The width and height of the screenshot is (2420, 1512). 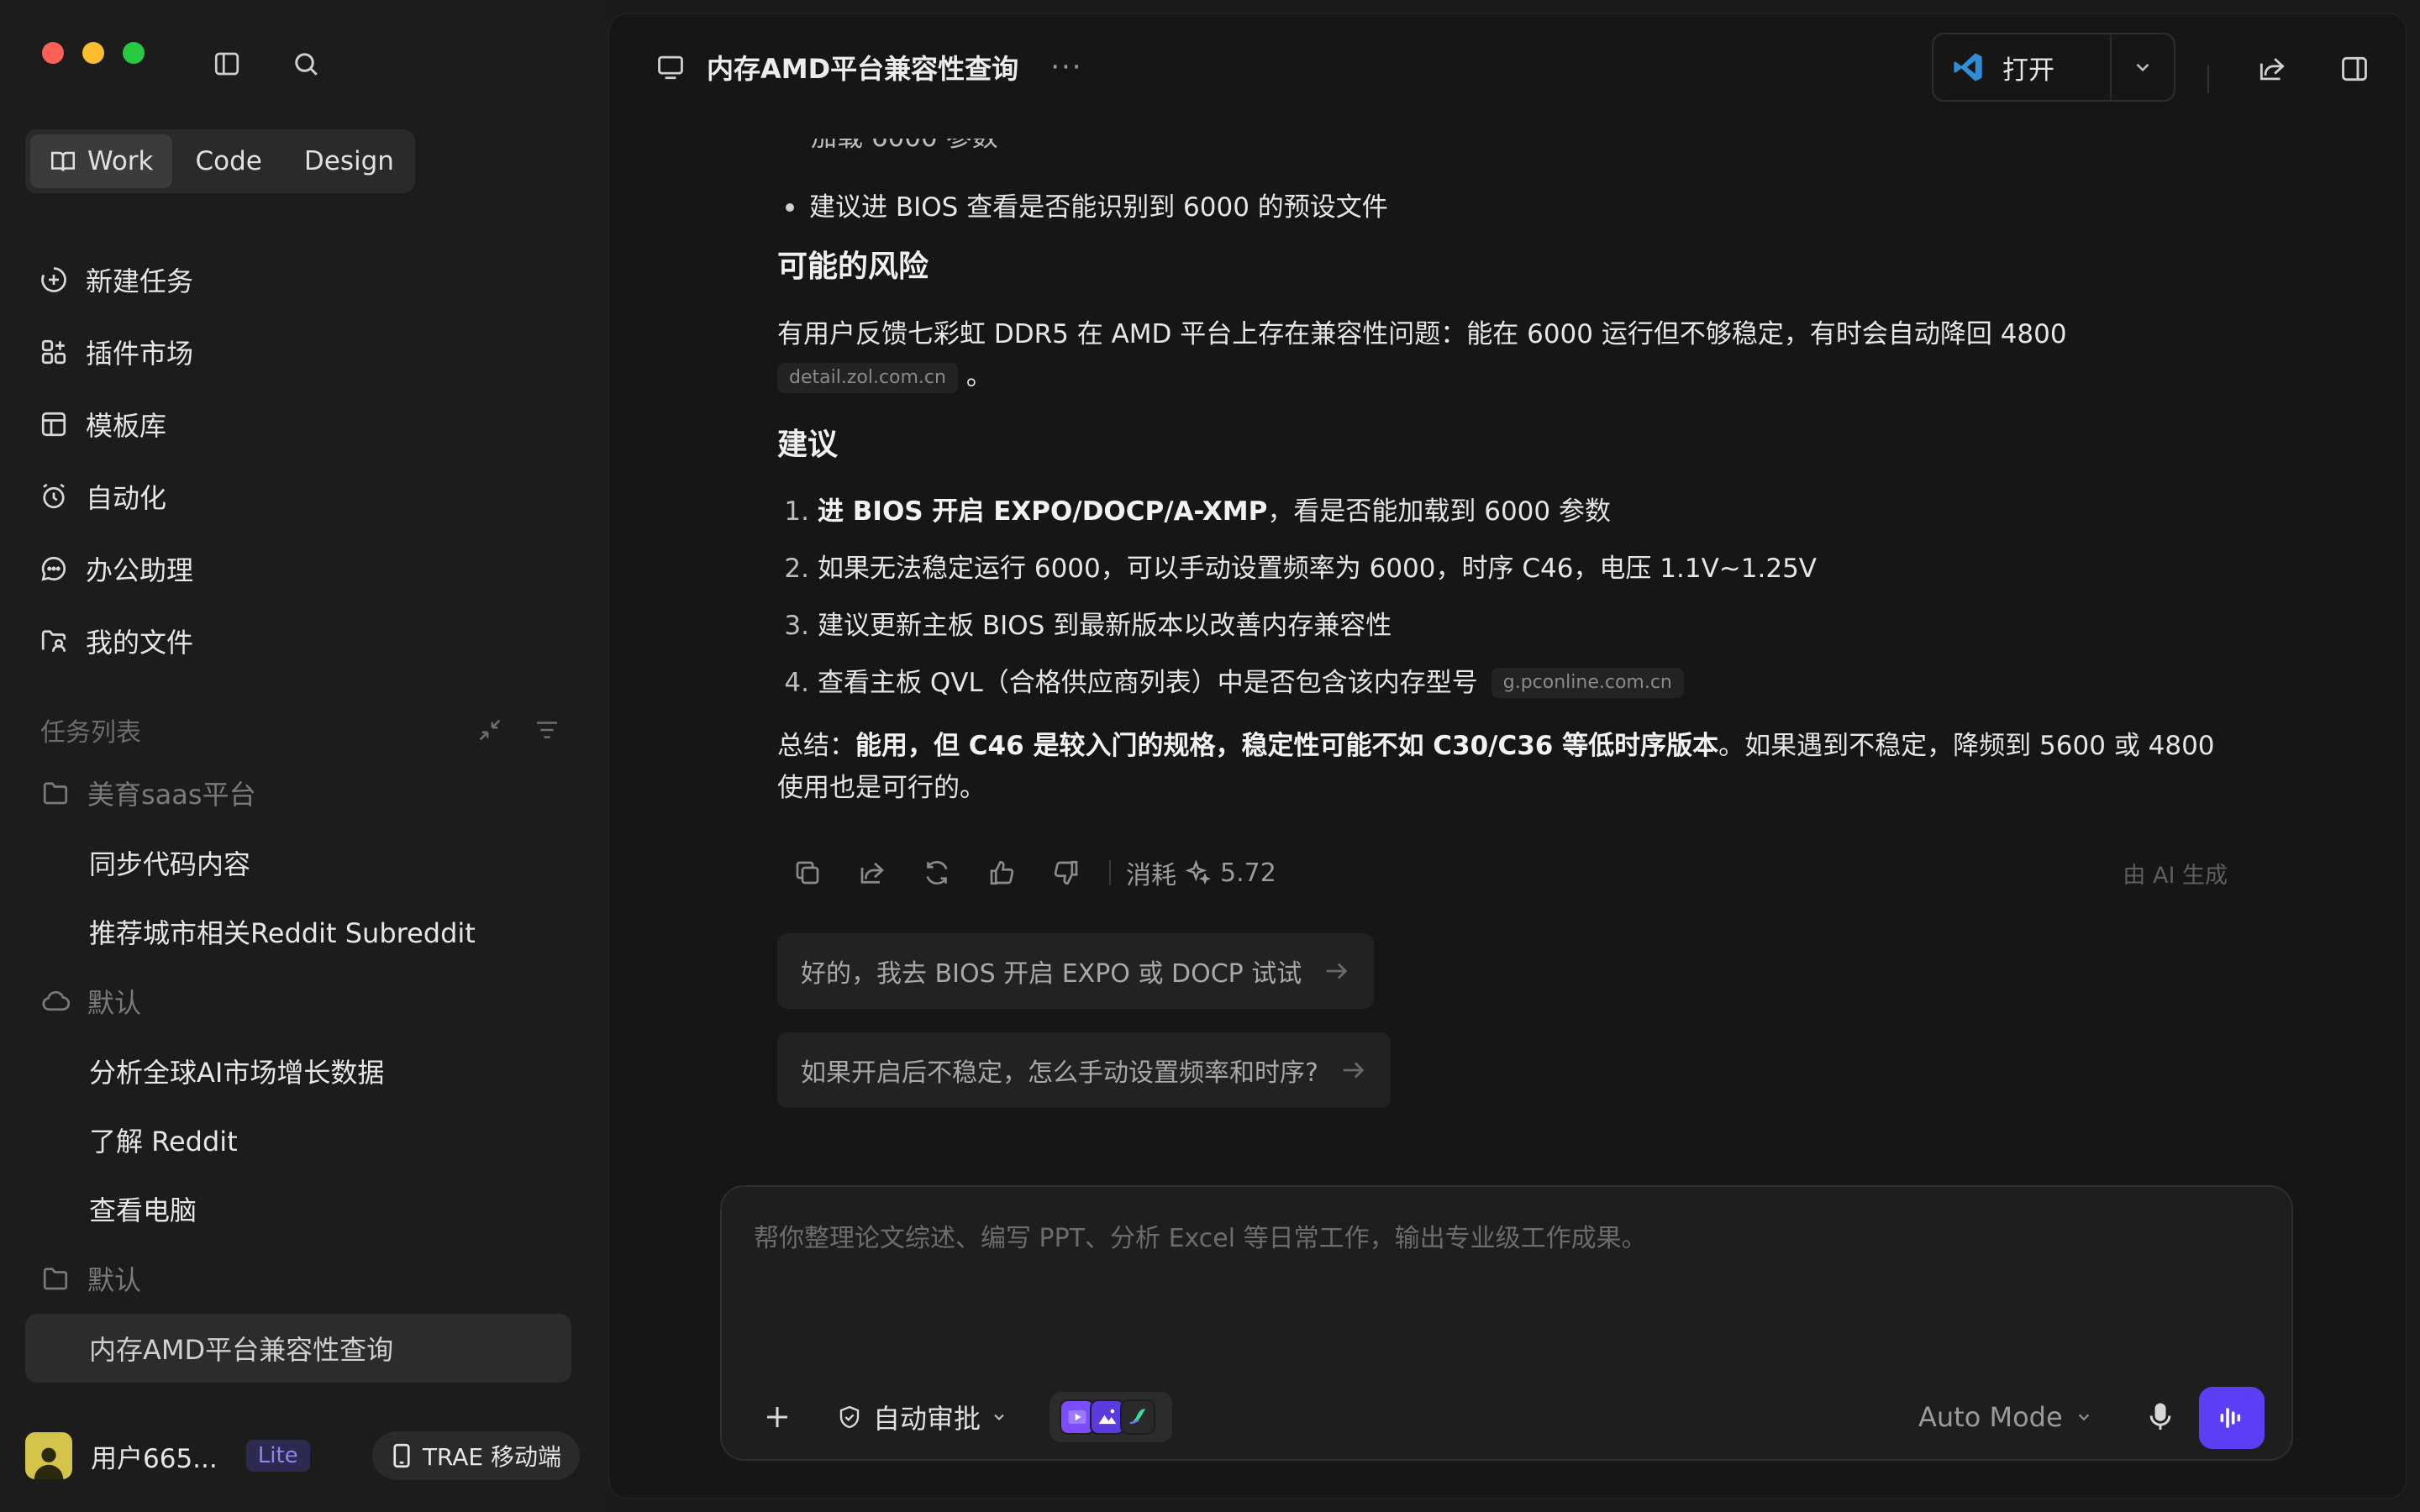 What do you see at coordinates (1588, 683) in the screenshot?
I see `source-chip: g.pconline.com.cn` at bounding box center [1588, 683].